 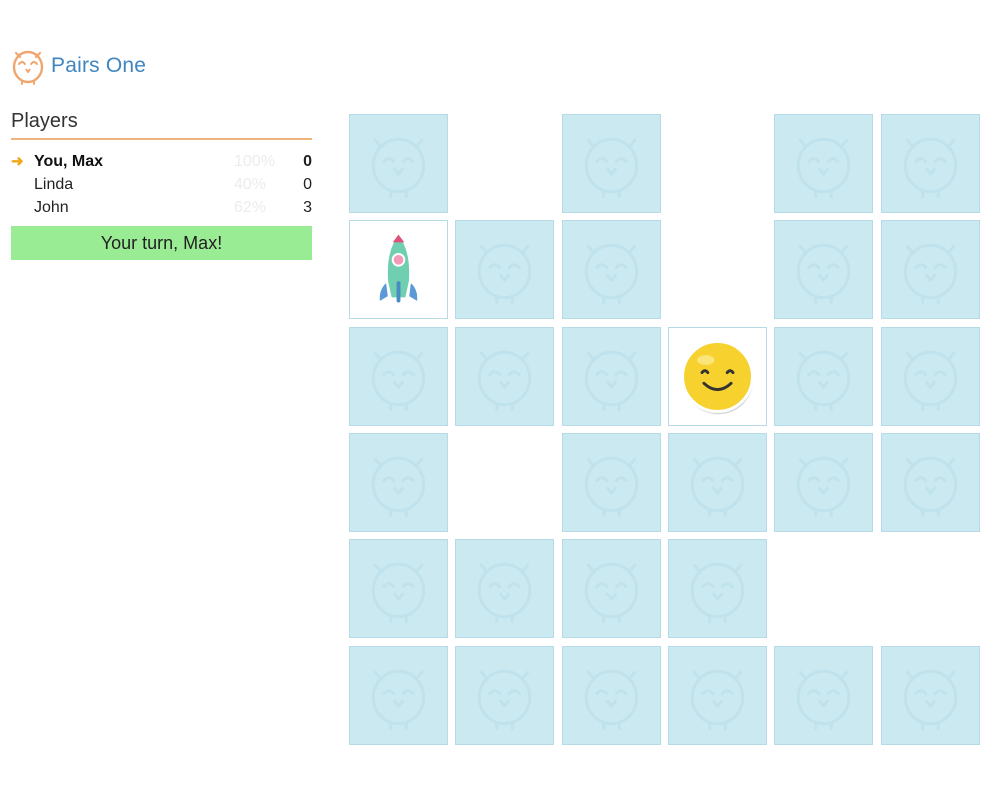 I want to click on player-name: Linda, so click(x=54, y=184).